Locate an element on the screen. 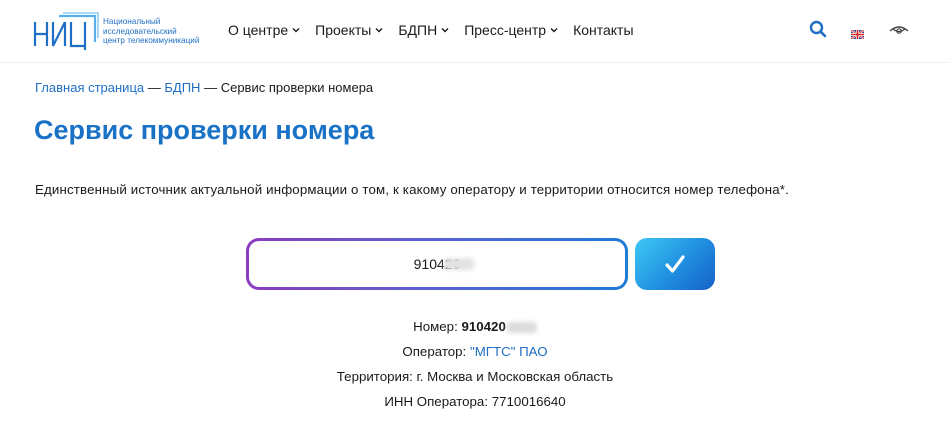 The height and width of the screenshot is (436, 950). nav-item-label: Пресс-центр is located at coordinates (505, 30).